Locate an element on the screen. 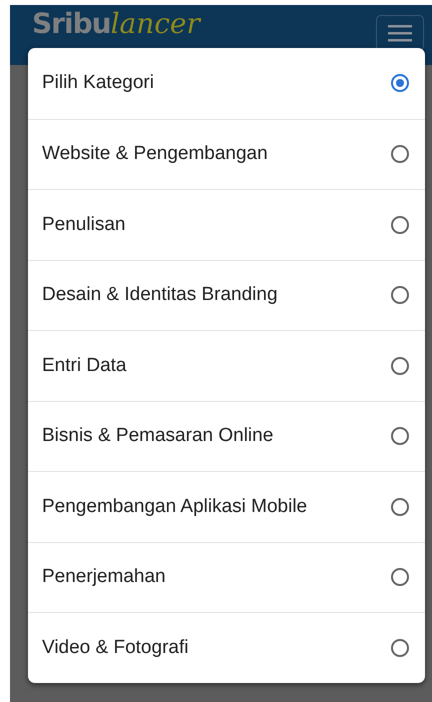  option-label: Desain & Identitas Branding is located at coordinates (160, 295).